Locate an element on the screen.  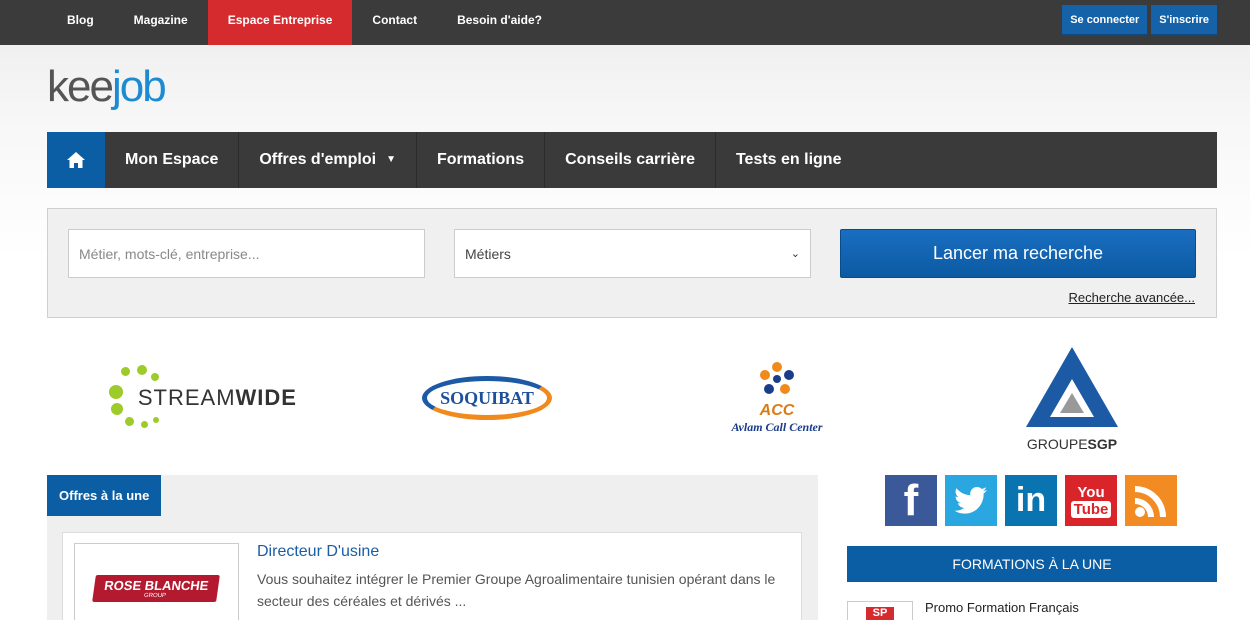
acc-name: ACC is located at coordinates (777, 410).